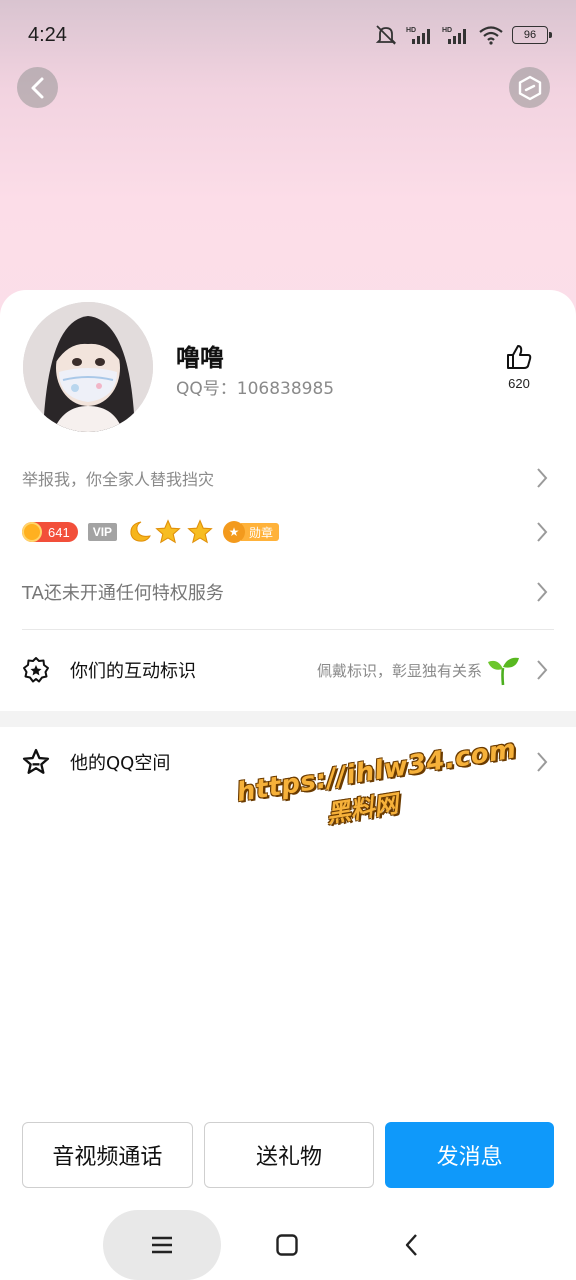 The width and height of the screenshot is (576, 1280). What do you see at coordinates (36, 761) in the screenshot?
I see `star-outline-icon` at bounding box center [36, 761].